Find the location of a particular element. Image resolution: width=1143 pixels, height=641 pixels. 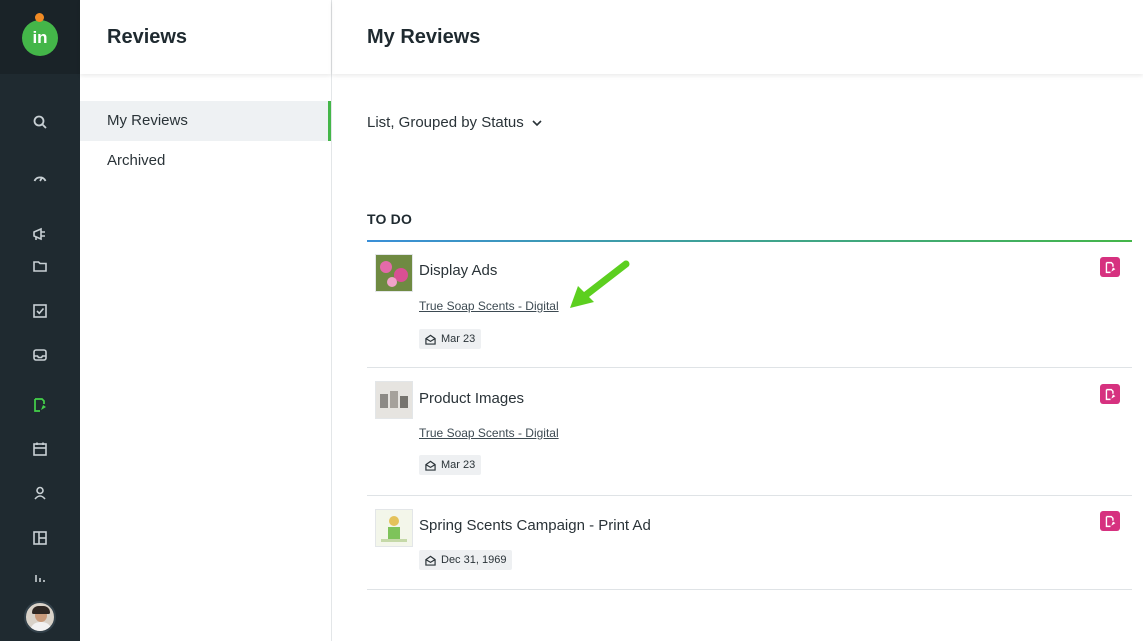

task-checkbox-icon is located at coordinates (40, 311).